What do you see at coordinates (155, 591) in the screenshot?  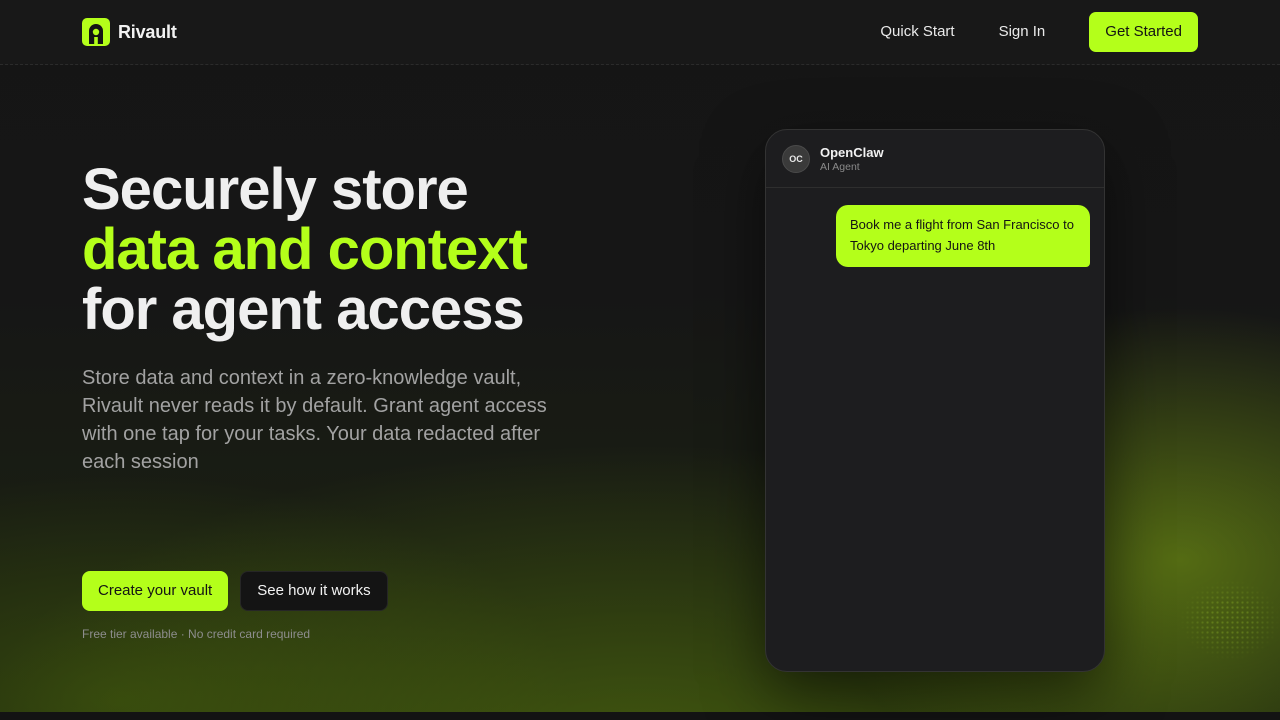 I see `create-vault-button: Create your vault` at bounding box center [155, 591].